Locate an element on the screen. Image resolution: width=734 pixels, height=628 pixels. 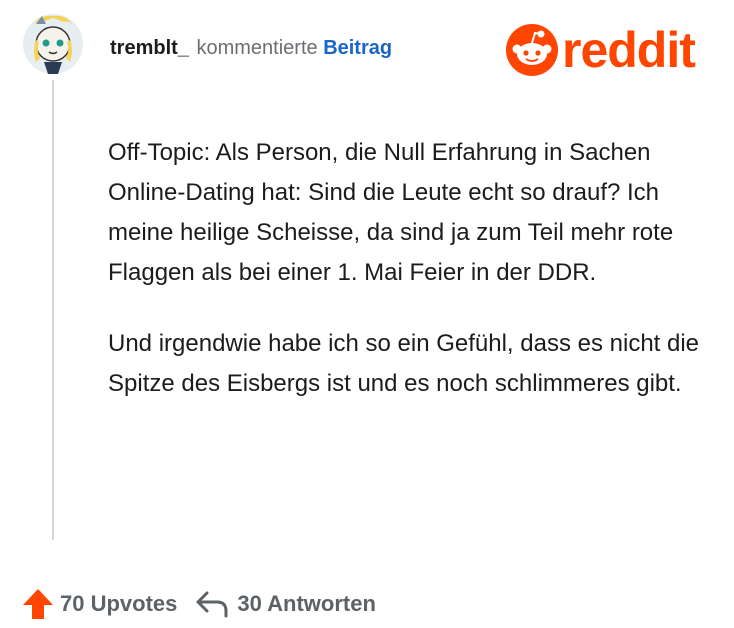
post-link: Beitrag is located at coordinates (357, 48).